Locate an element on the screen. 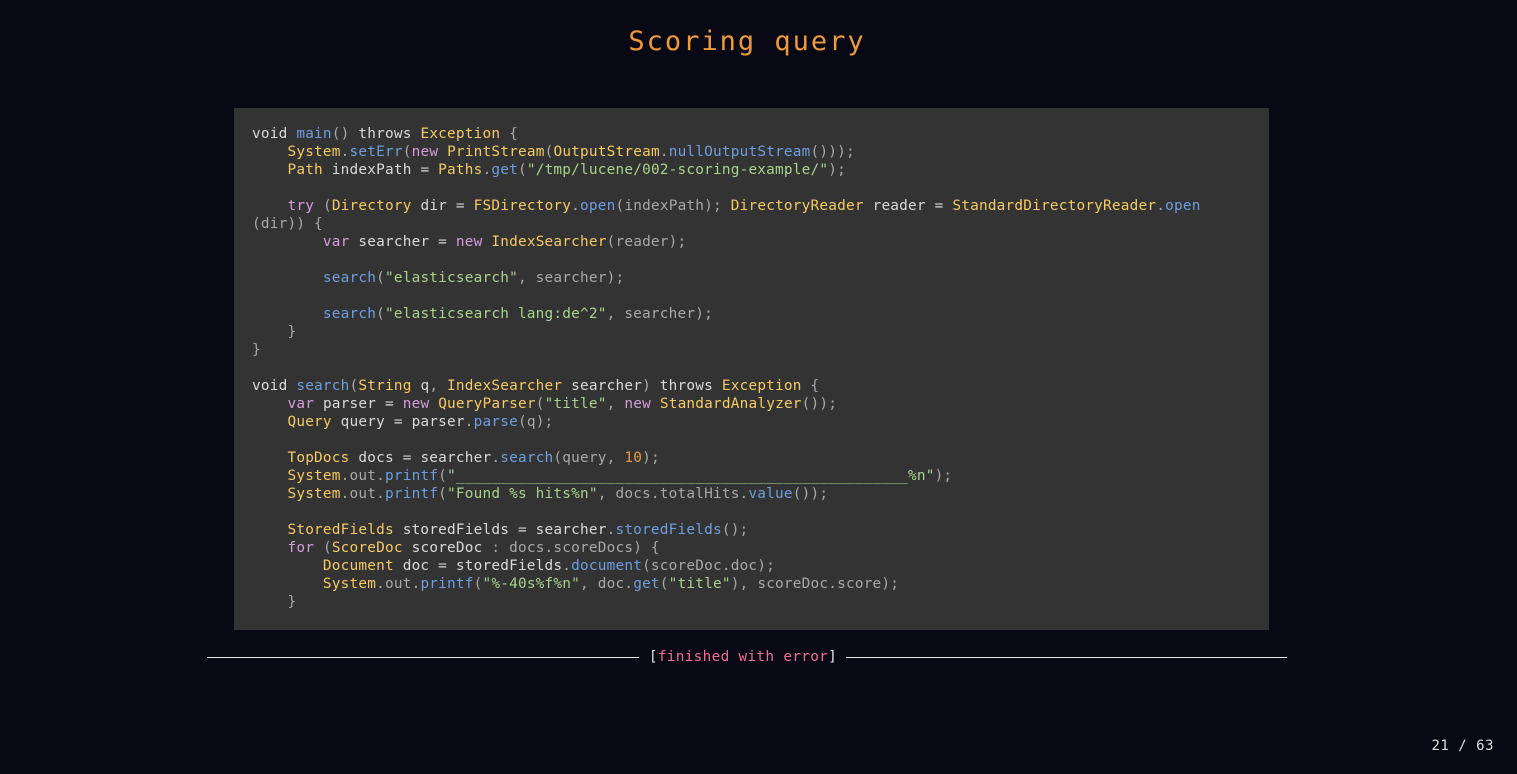 This screenshot has width=1517, height=774. code-token: ) is located at coordinates (651, 386).